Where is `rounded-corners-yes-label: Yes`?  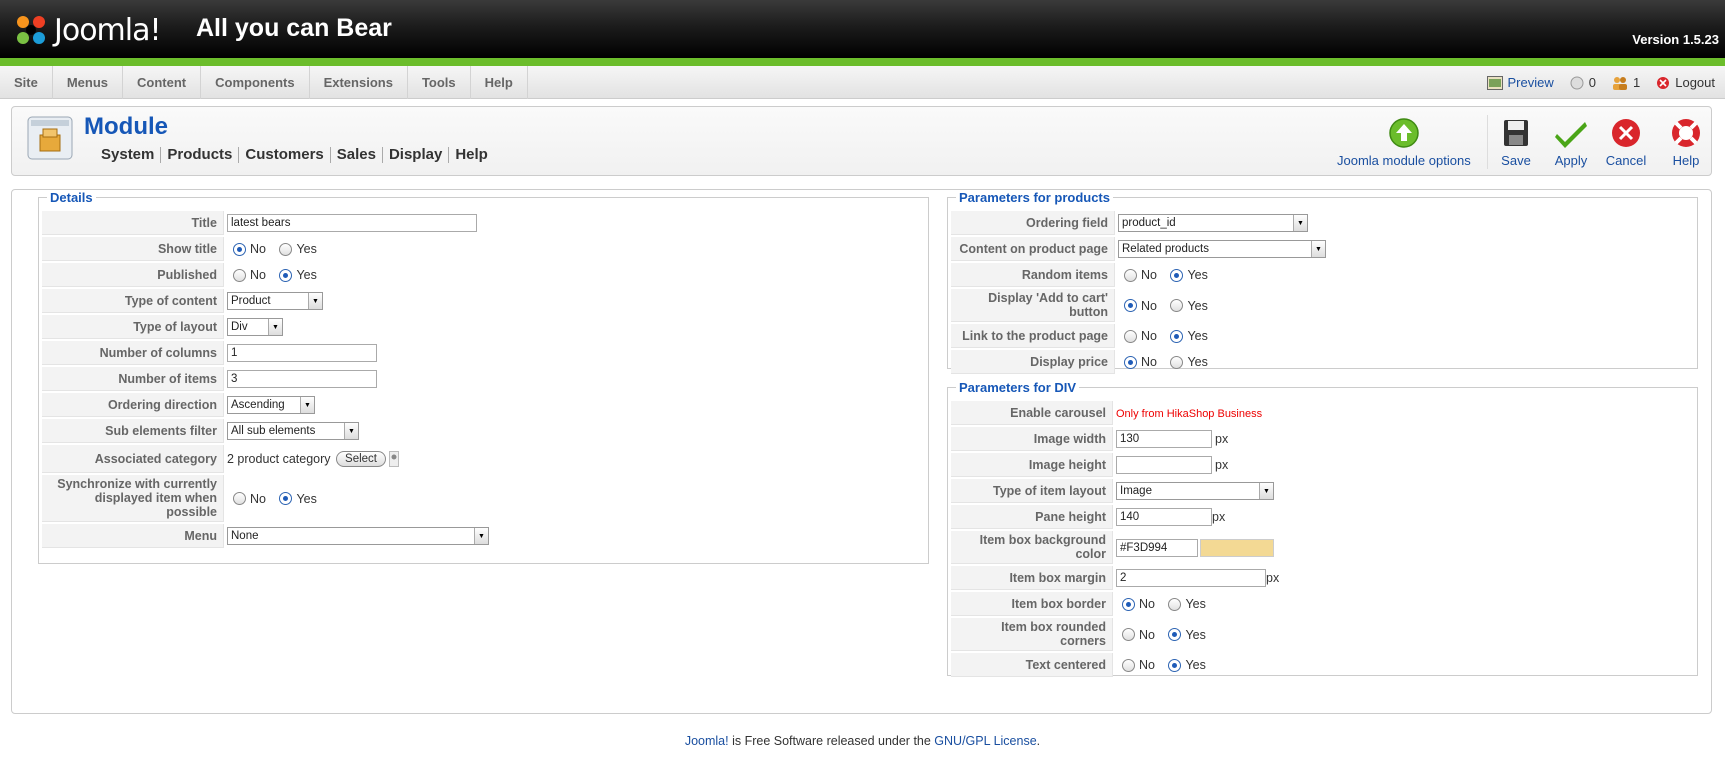 rounded-corners-yes-label: Yes is located at coordinates (1195, 634).